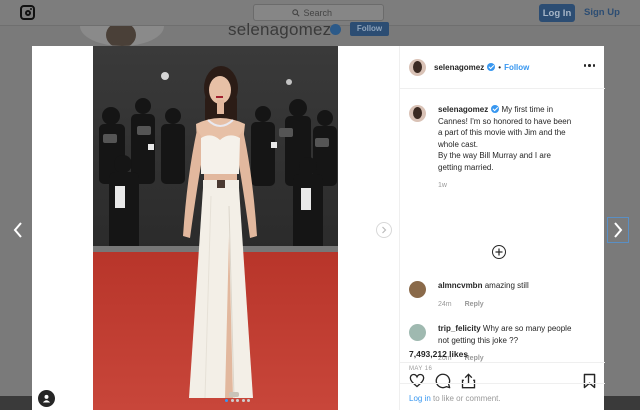 Image resolution: width=640 pixels, height=410 pixels. What do you see at coordinates (494, 155) in the screenshot?
I see `caption-text-line: By the way Bill Murray and I are` at bounding box center [494, 155].